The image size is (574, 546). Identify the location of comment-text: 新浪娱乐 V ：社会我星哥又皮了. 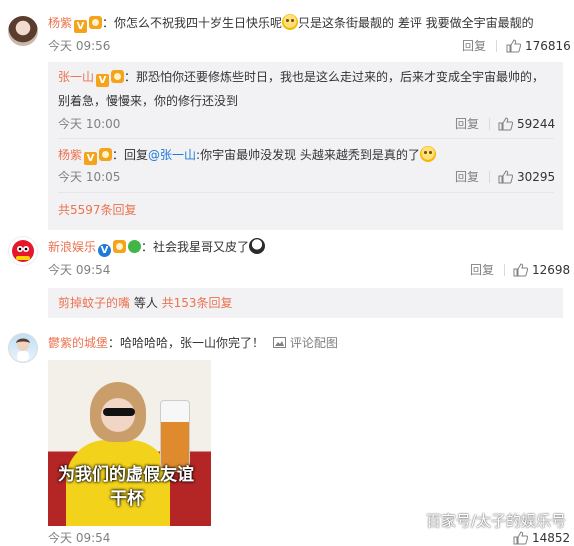
(157, 247).